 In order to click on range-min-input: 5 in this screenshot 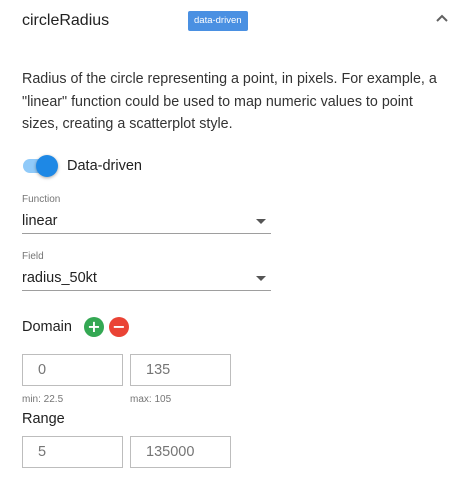, I will do `click(72, 452)`.